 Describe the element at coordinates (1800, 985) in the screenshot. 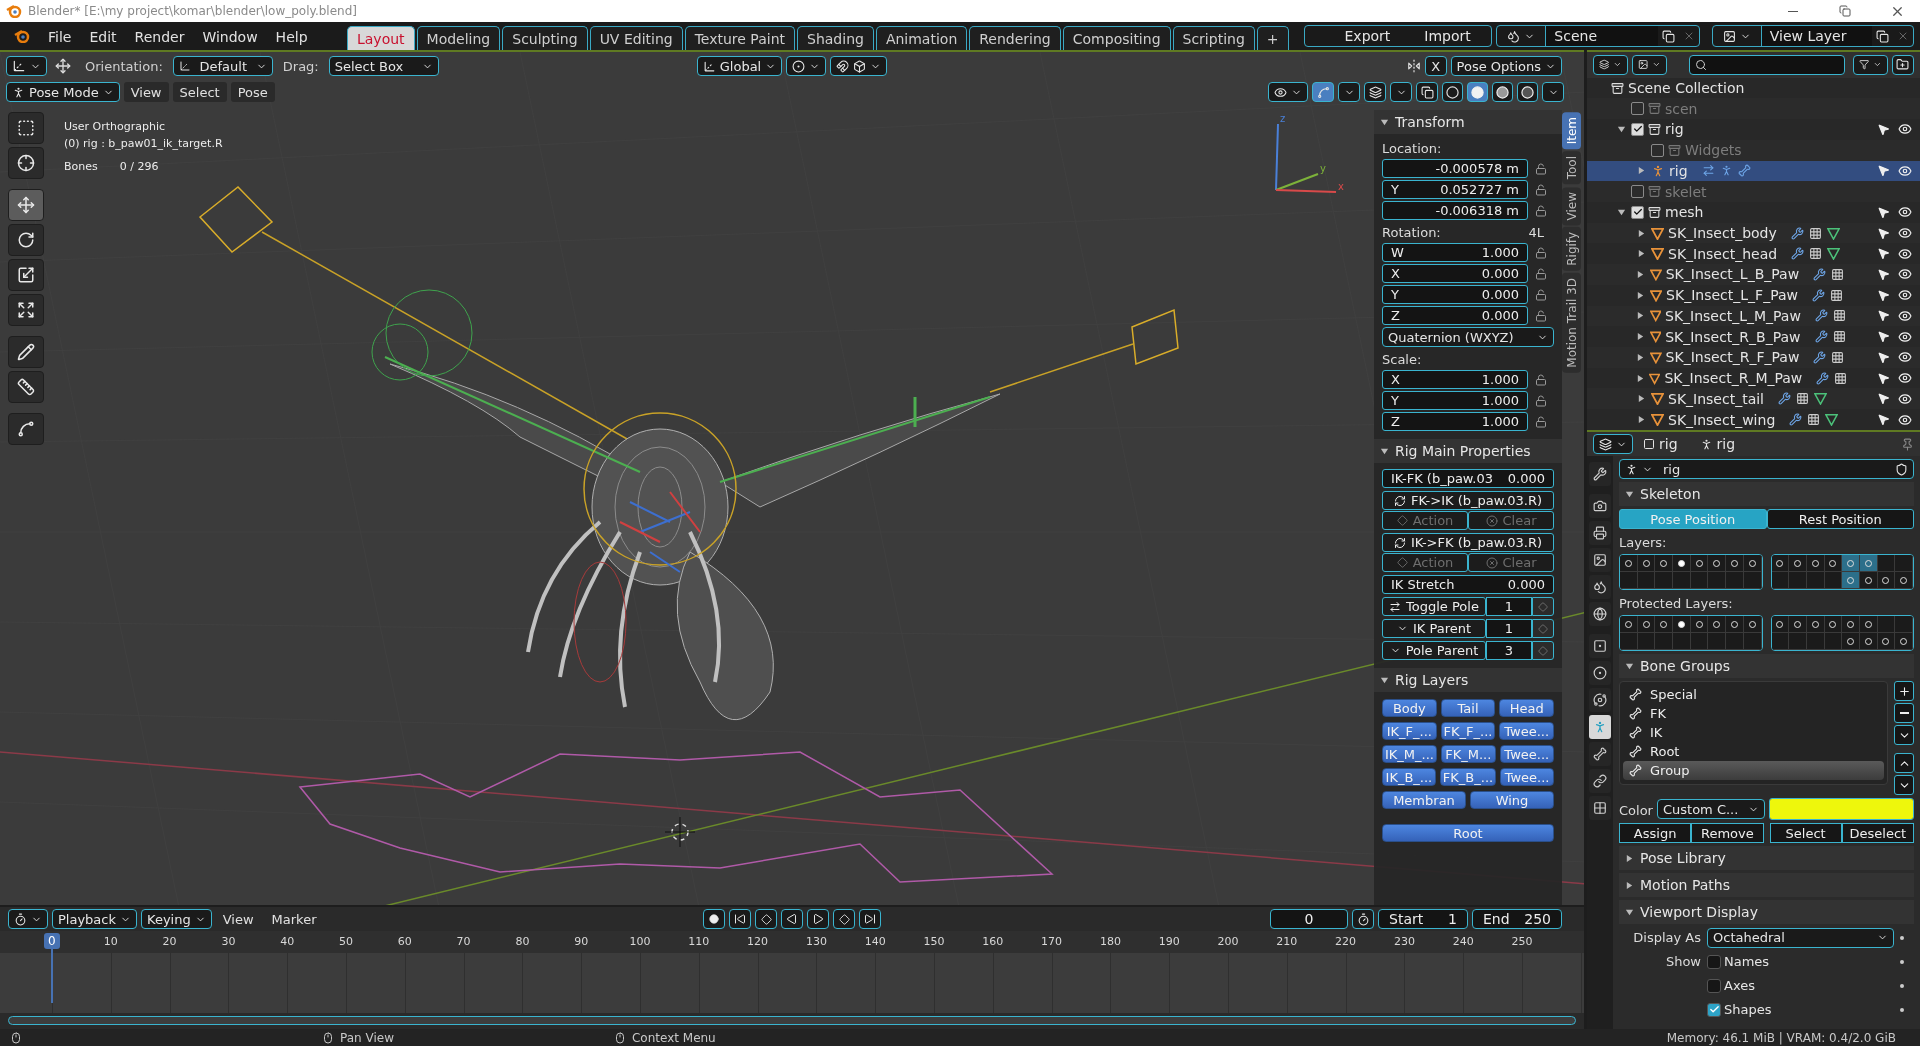

I see `checkbox: Axes` at that location.